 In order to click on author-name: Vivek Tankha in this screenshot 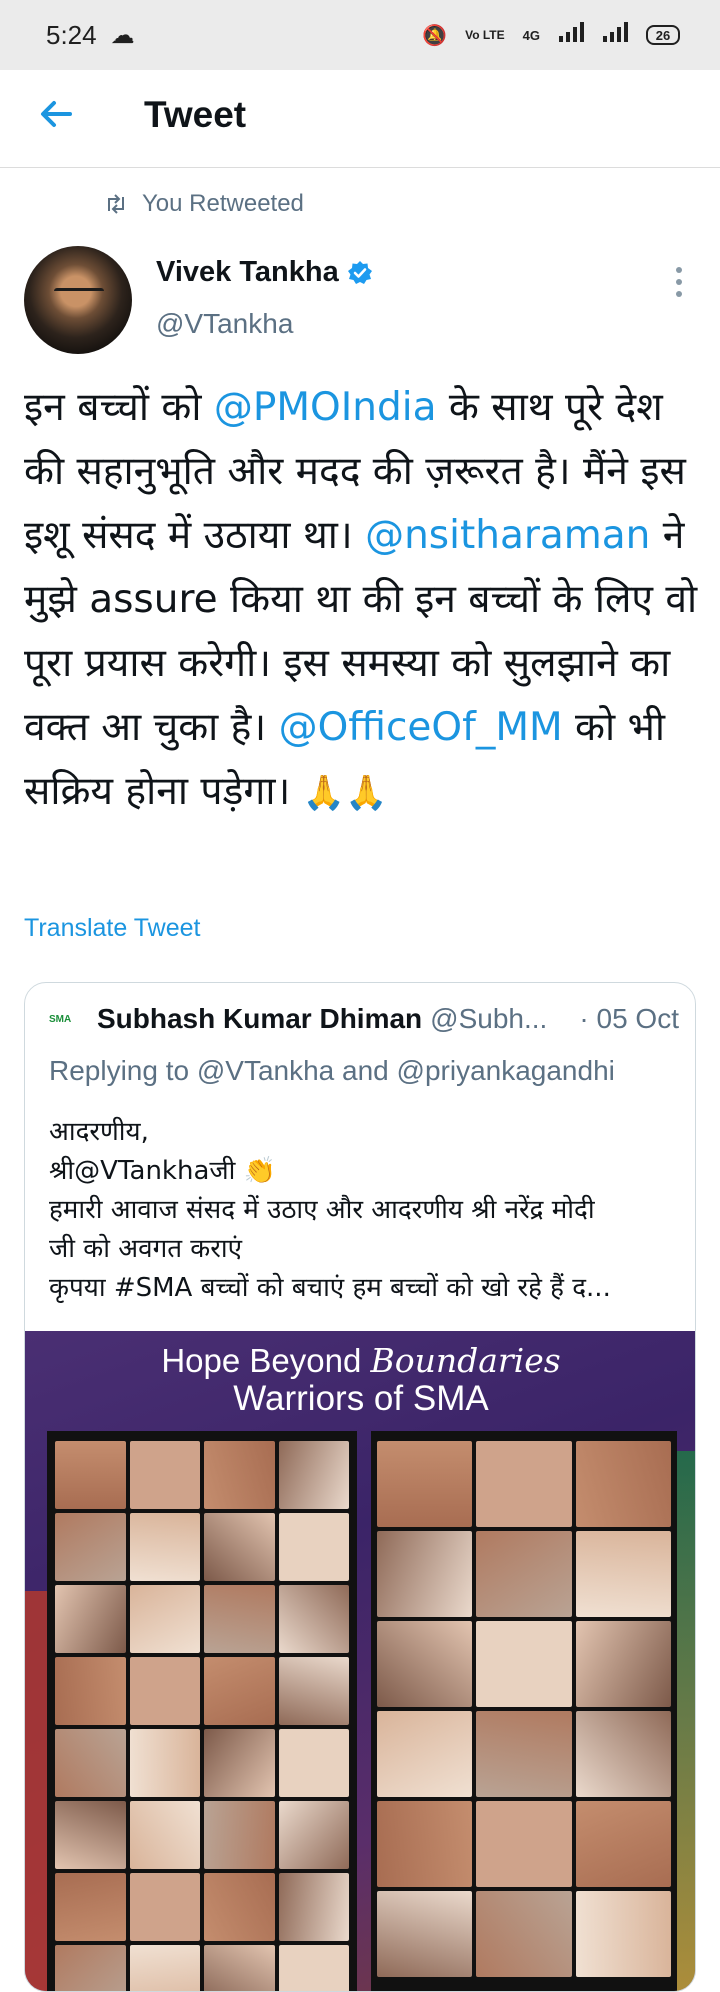, I will do `click(247, 272)`.